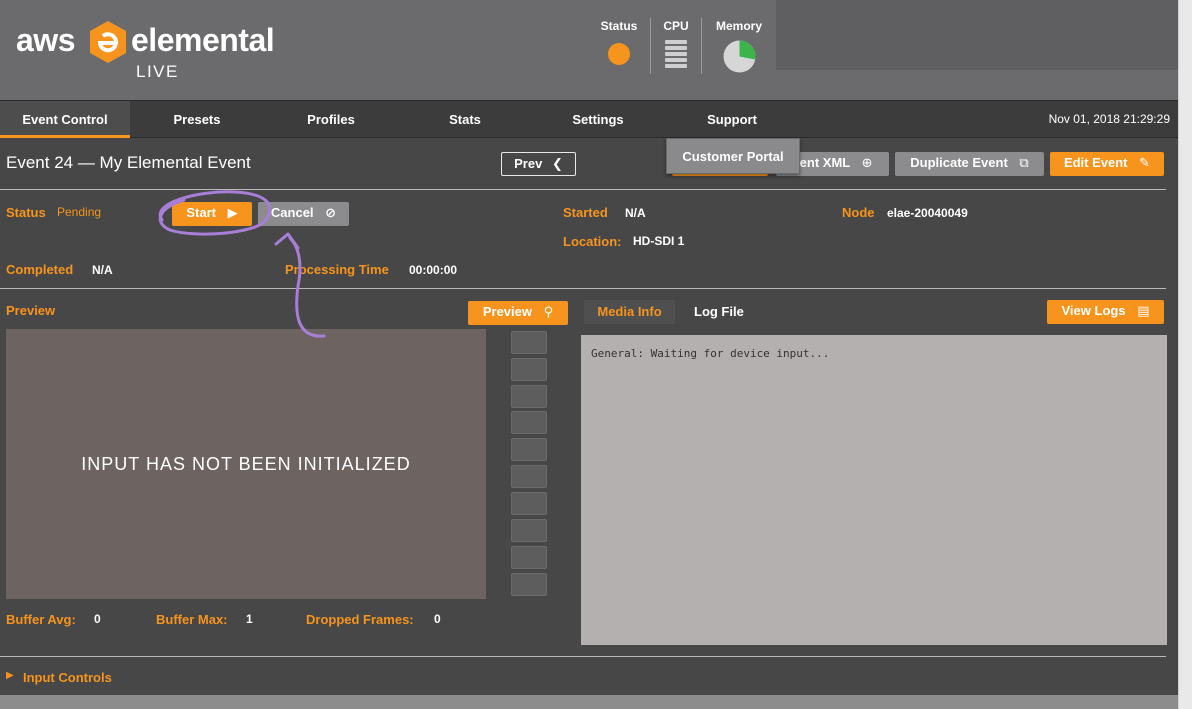  I want to click on tab-support: Support, so click(732, 119).